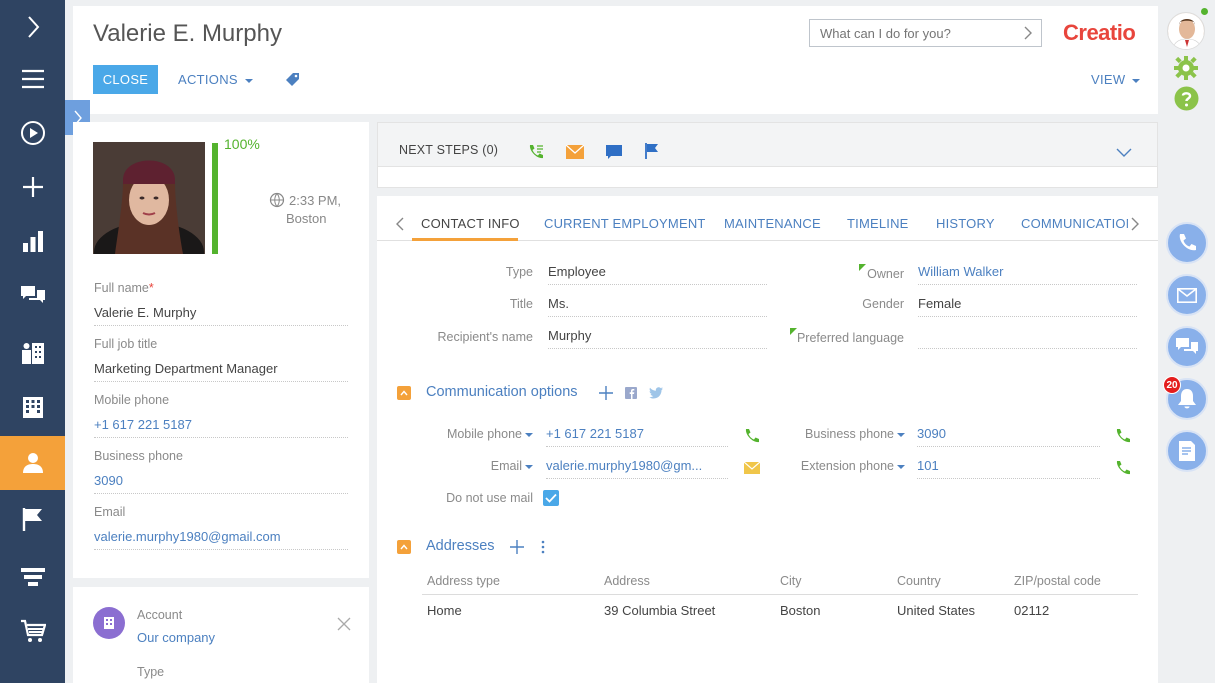 Image resolution: width=1215 pixels, height=683 pixels. What do you see at coordinates (657, 274) in the screenshot?
I see `type-field: Employee` at bounding box center [657, 274].